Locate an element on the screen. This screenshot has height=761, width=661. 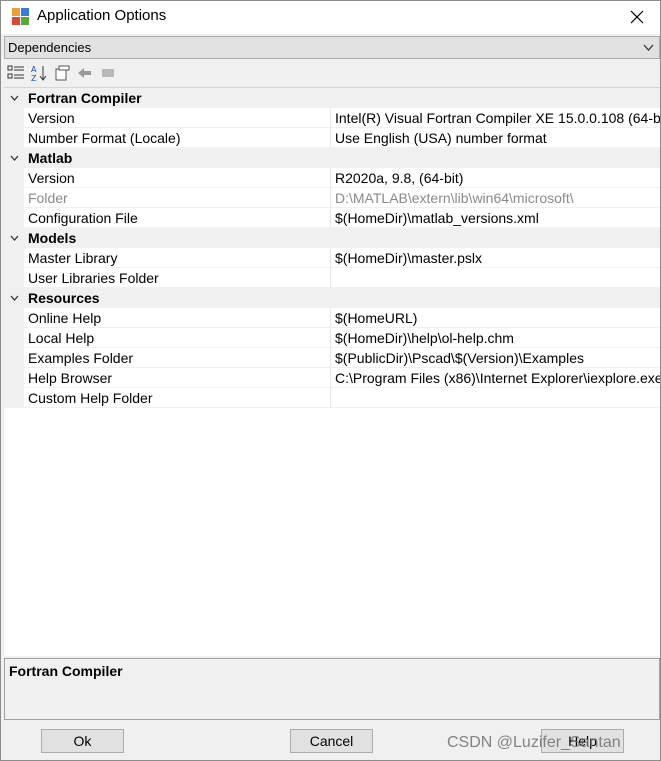
categorized-view-button is located at coordinates (16, 73).